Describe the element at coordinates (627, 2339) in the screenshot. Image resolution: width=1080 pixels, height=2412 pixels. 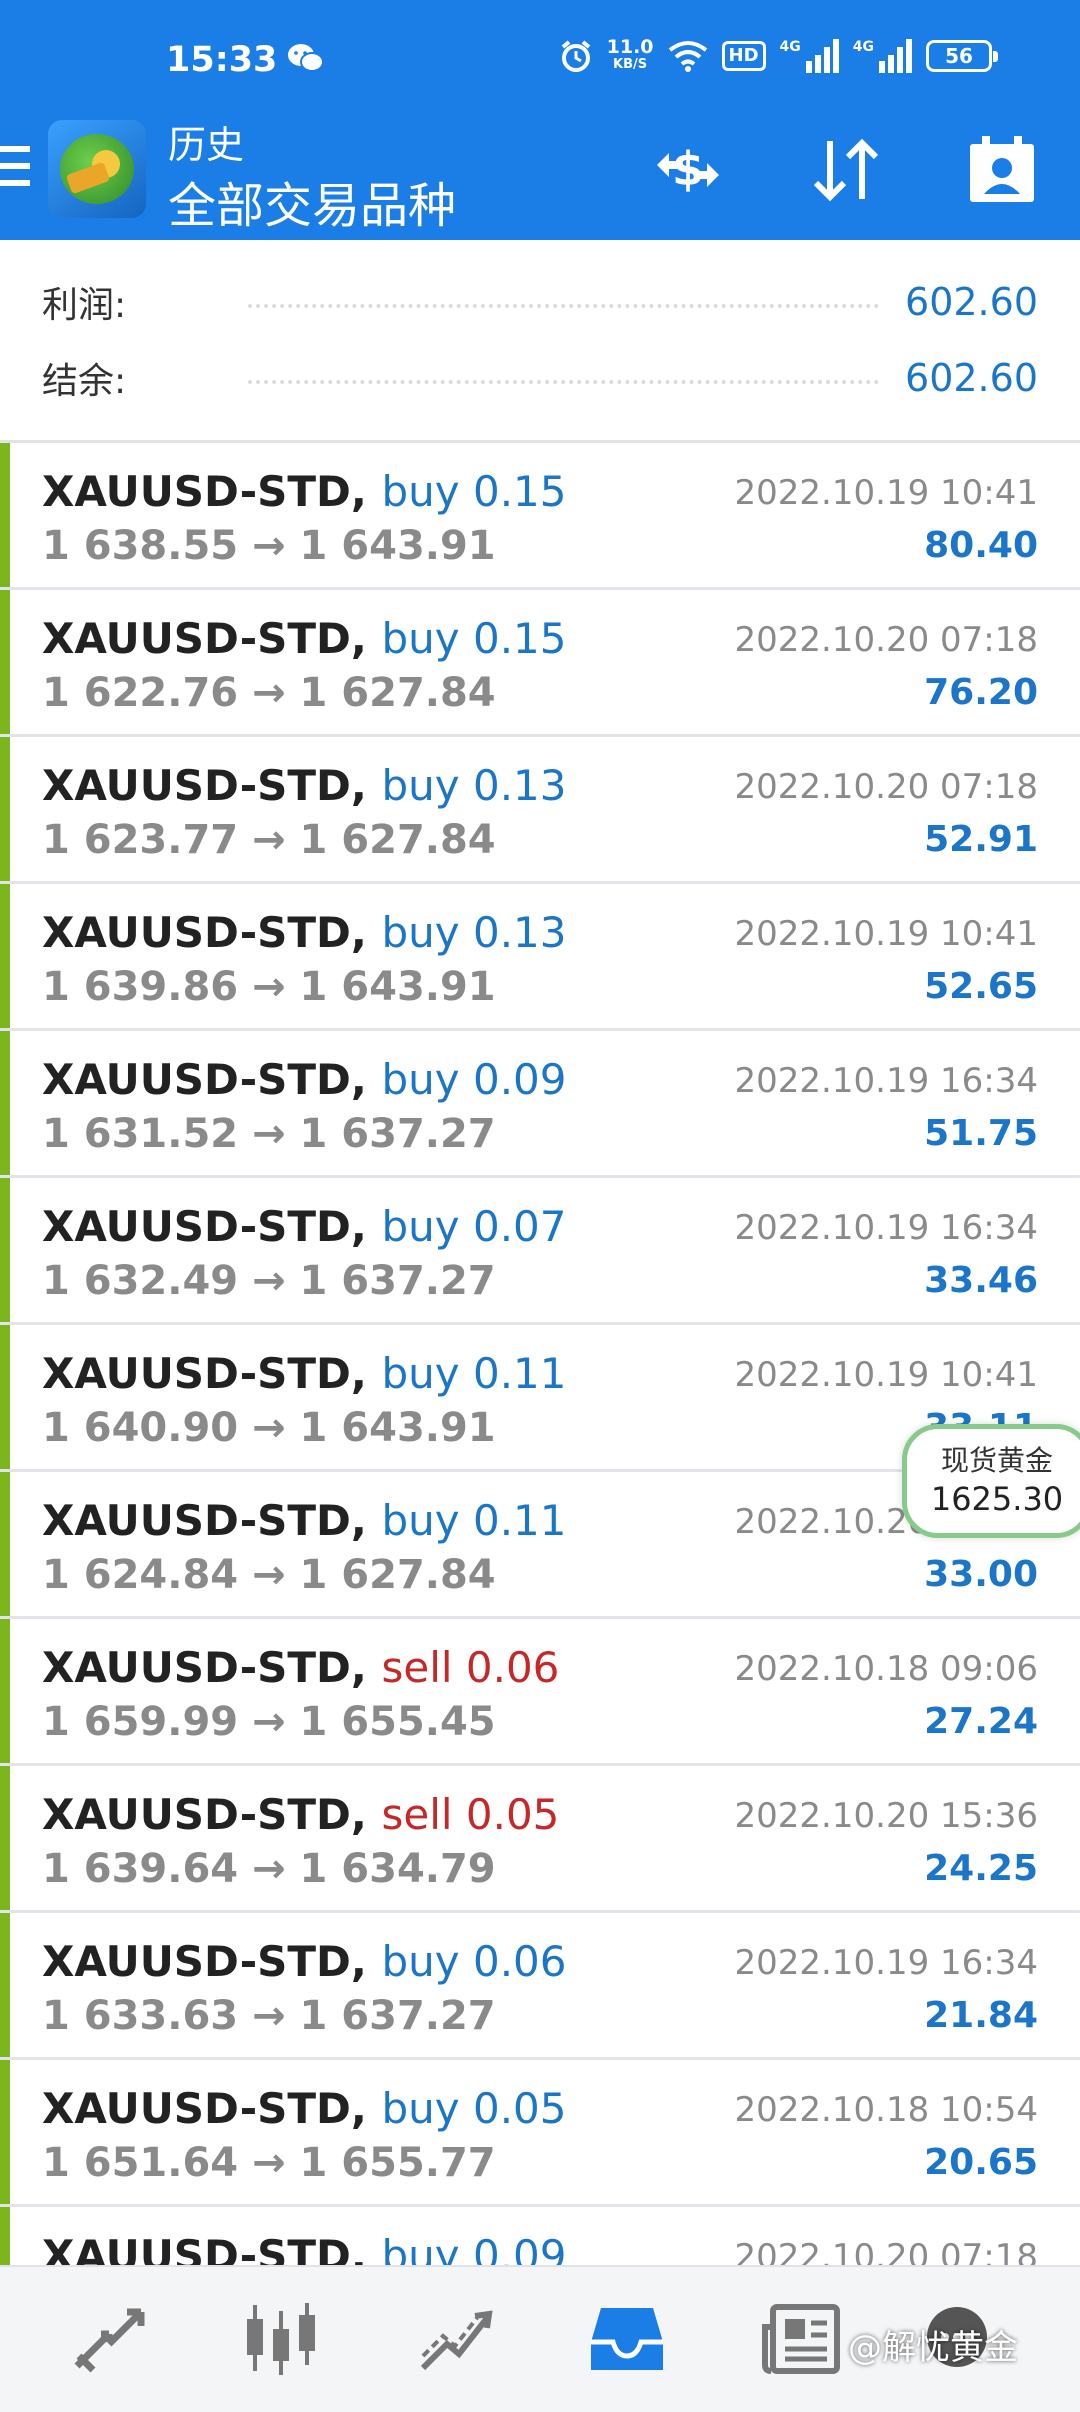
I see `nav-history` at that location.